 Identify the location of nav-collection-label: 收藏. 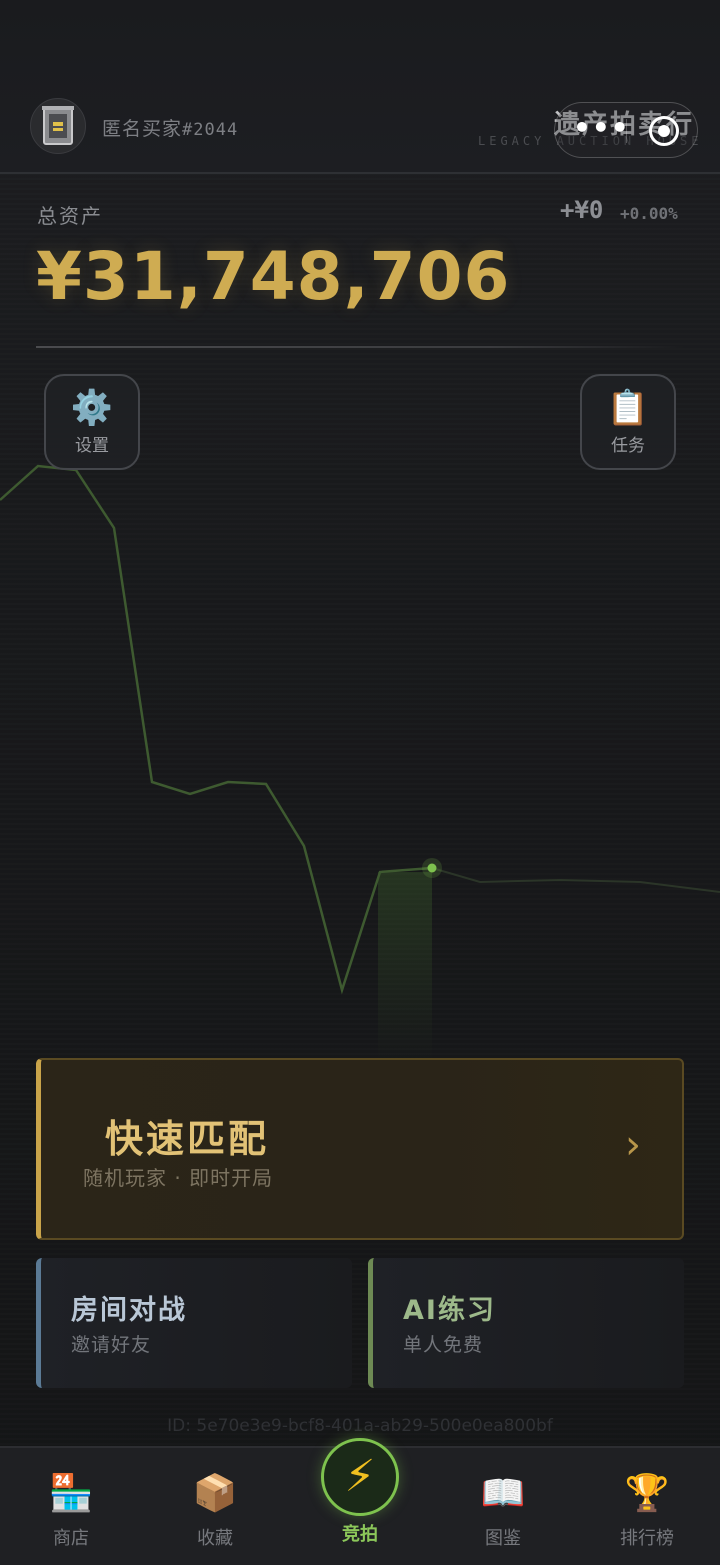
(215, 1538).